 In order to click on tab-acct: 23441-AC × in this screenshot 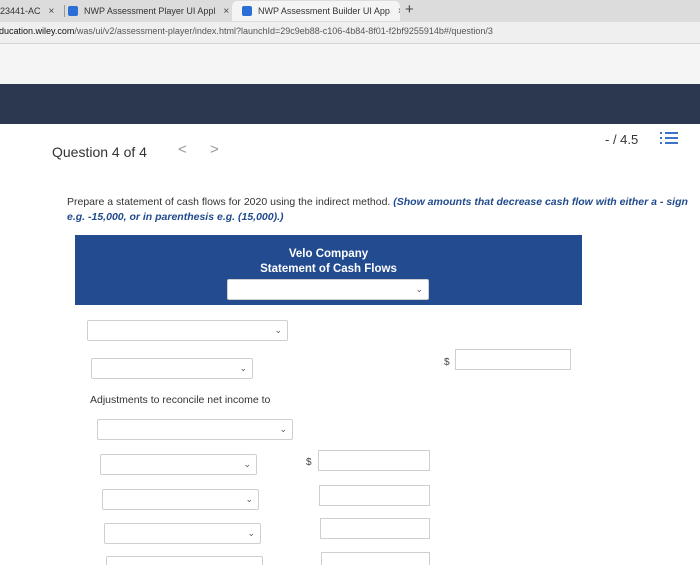, I will do `click(30, 11)`.